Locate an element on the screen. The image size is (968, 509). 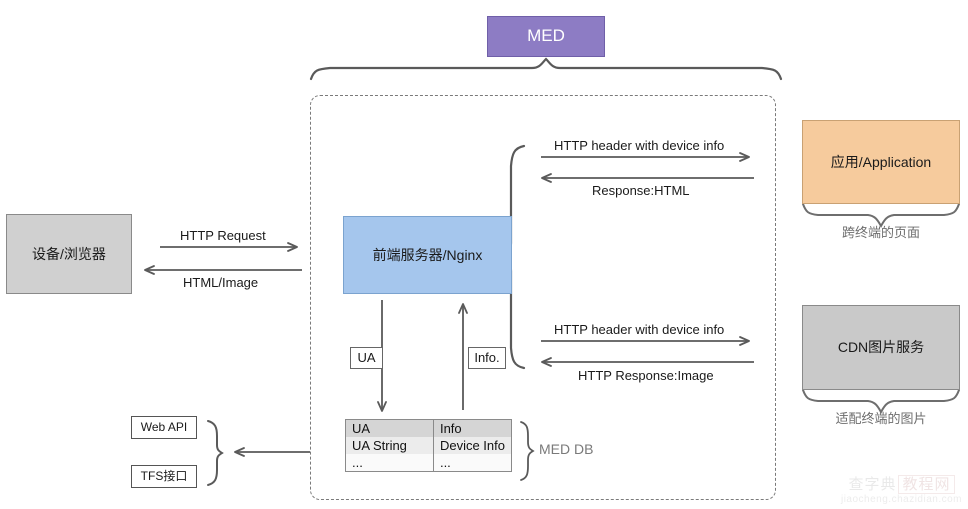
med-title-label: MED is located at coordinates (546, 36).